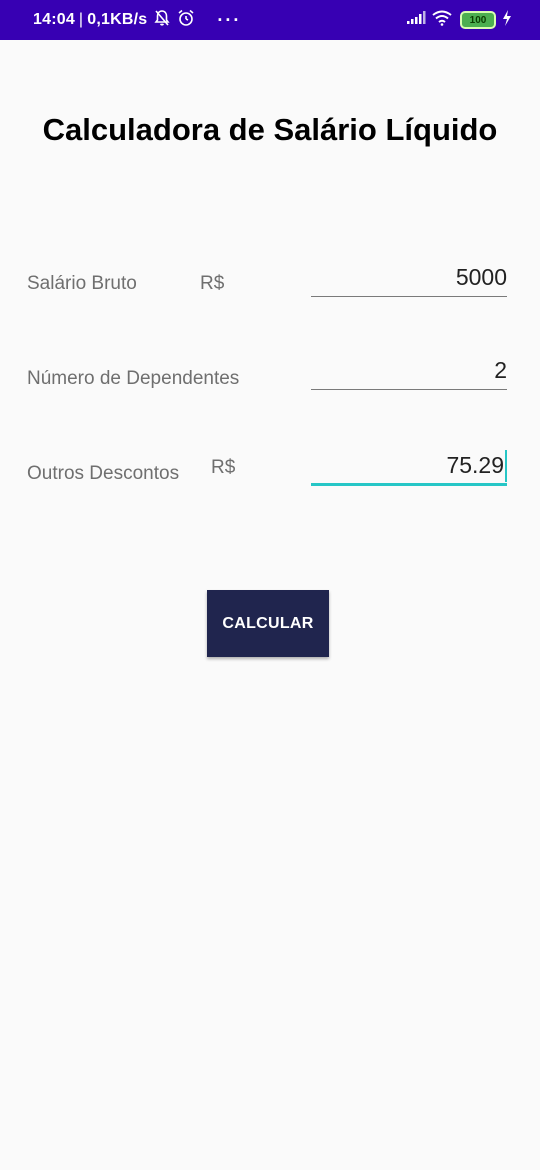 The width and height of the screenshot is (540, 1170). What do you see at coordinates (409, 370) in the screenshot?
I see `dependents-input: 2` at bounding box center [409, 370].